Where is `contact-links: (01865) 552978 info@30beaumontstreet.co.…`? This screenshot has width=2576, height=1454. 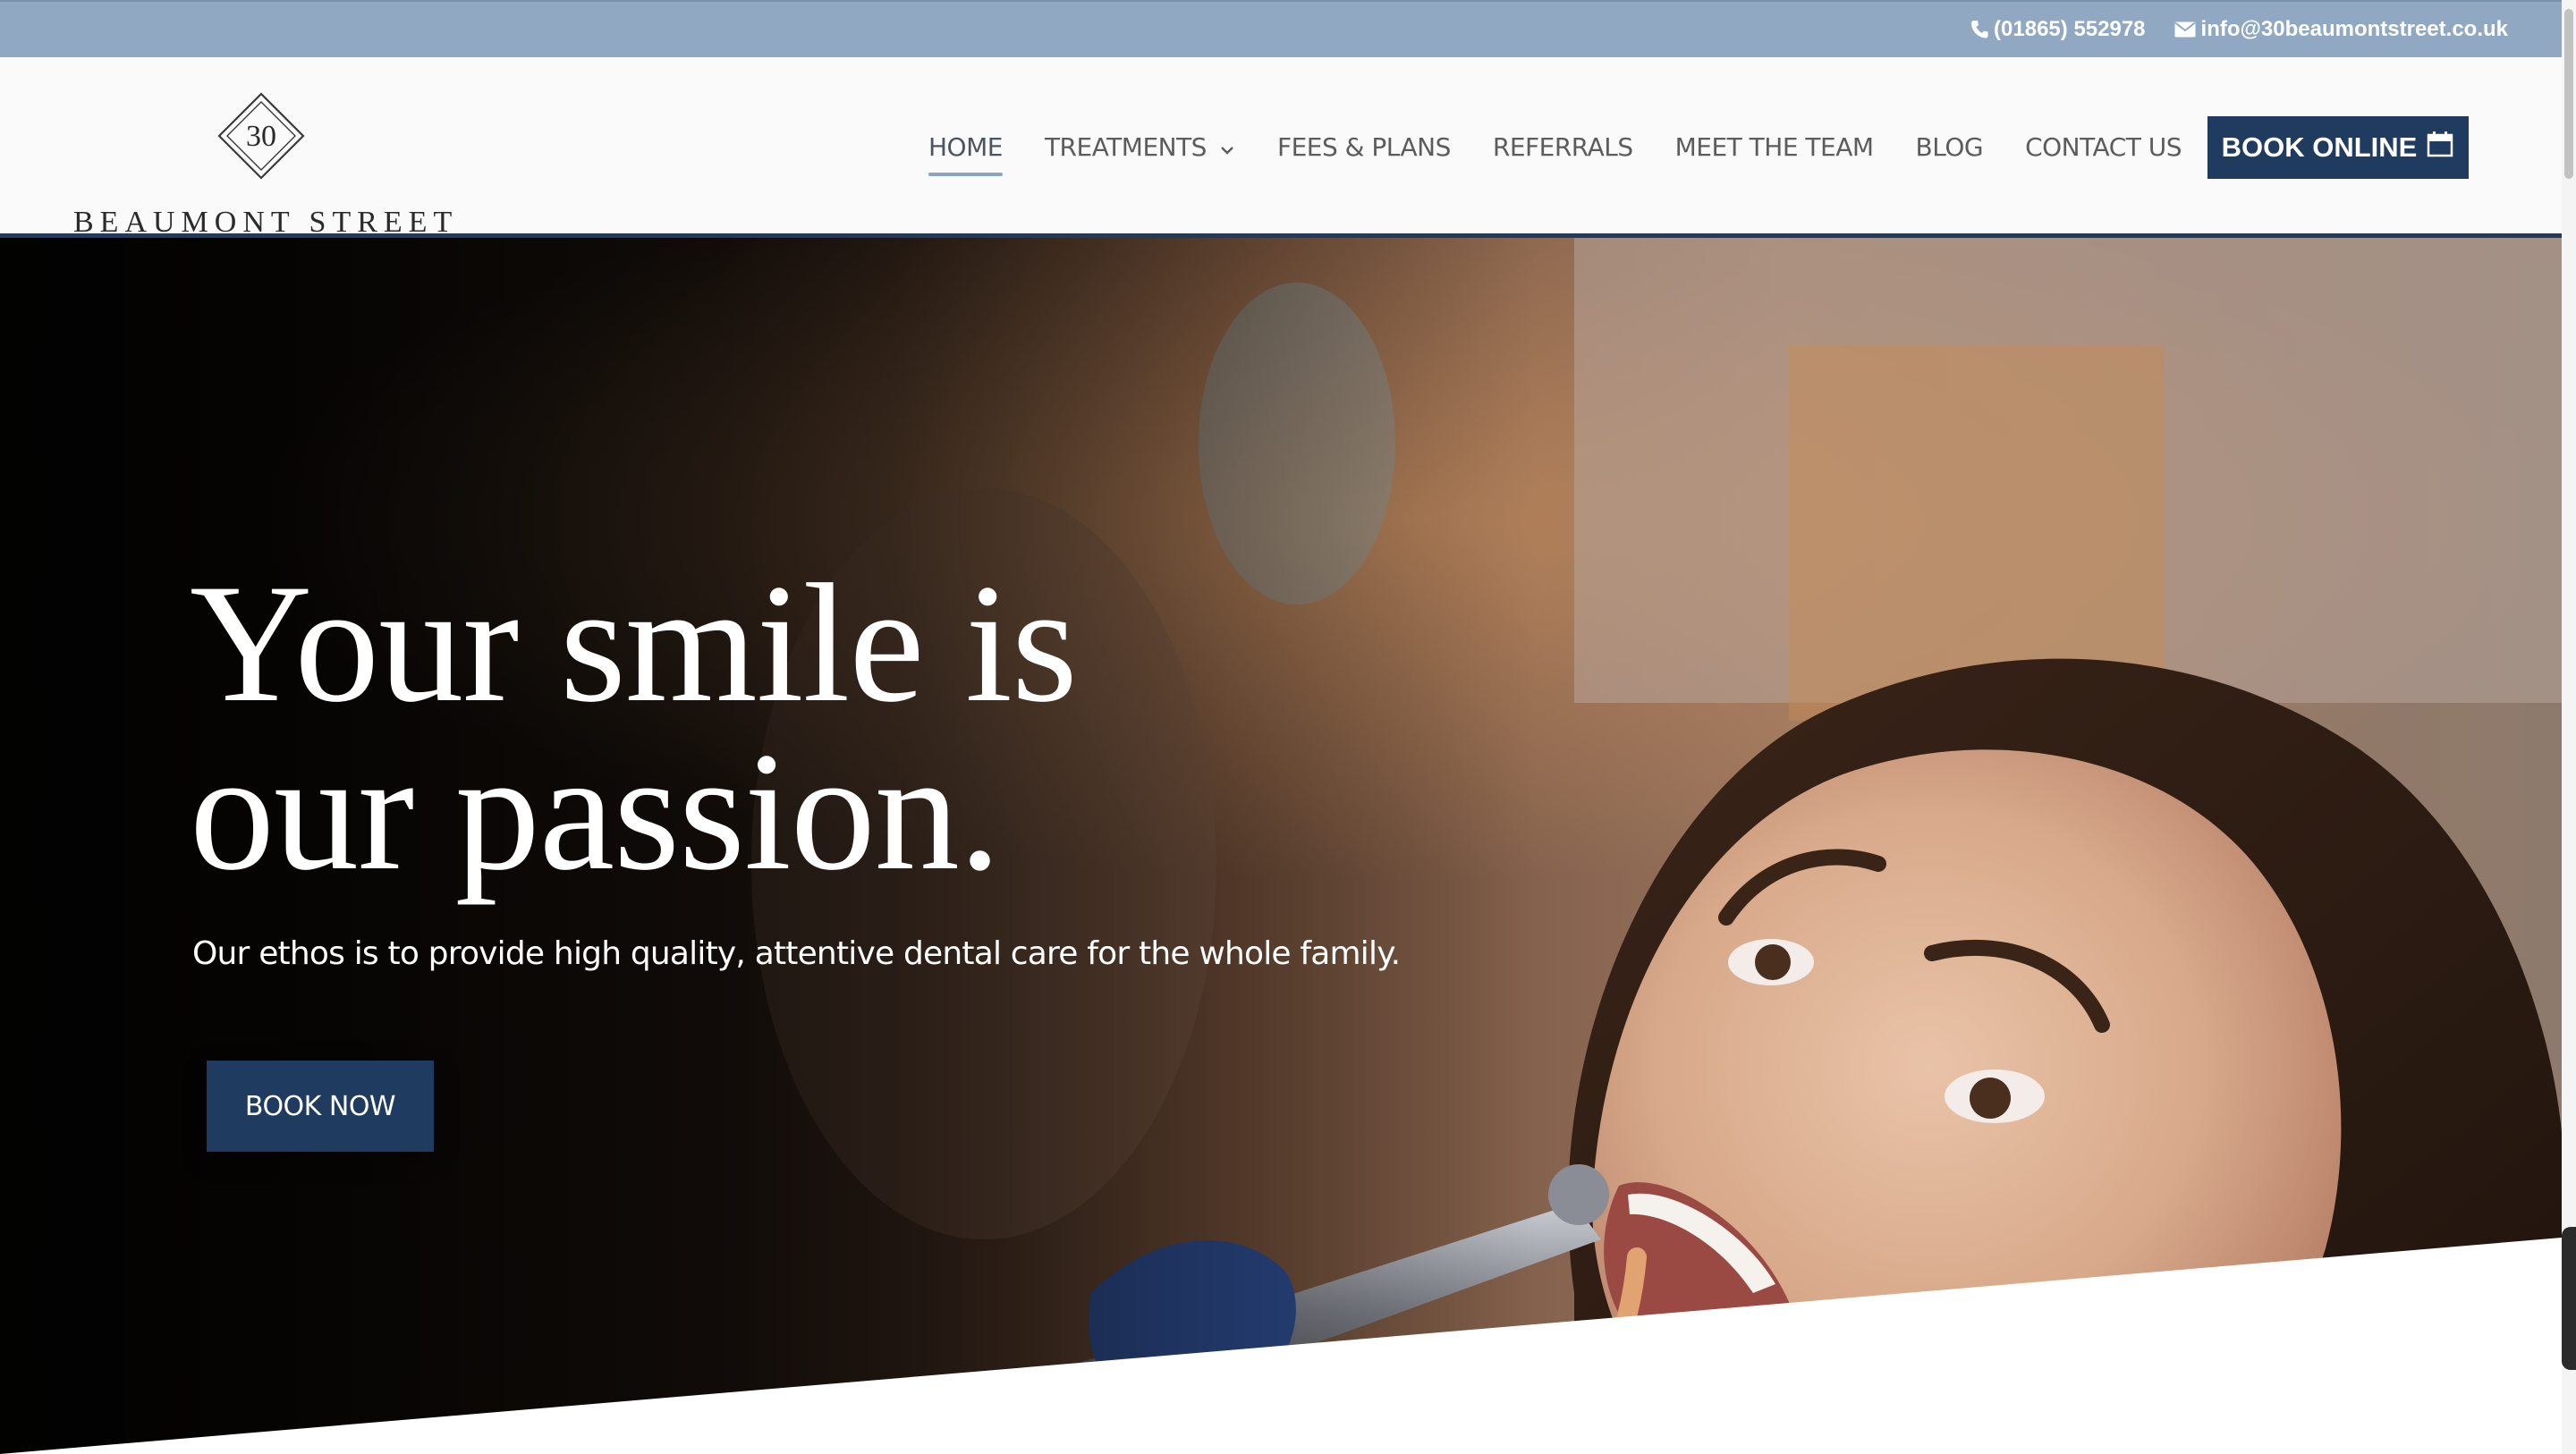 contact-links: (01865) 552978 info@30beaumontstreet.co.… is located at coordinates (2239, 30).